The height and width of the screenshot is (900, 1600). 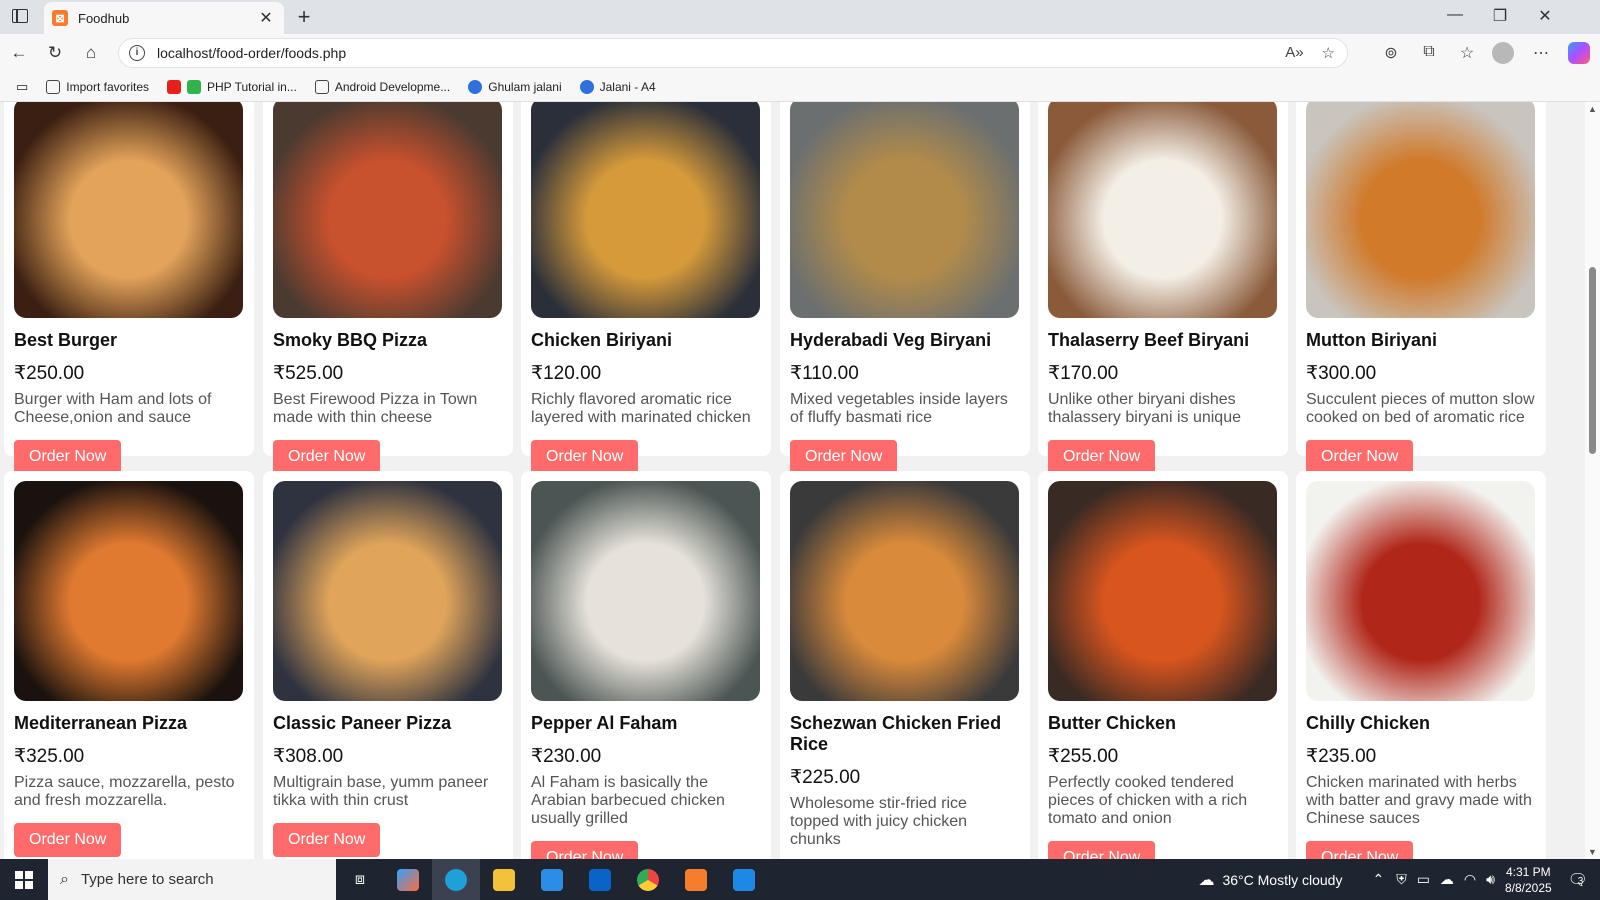 I want to click on search-placeholder: Type here to search, so click(x=147, y=879).